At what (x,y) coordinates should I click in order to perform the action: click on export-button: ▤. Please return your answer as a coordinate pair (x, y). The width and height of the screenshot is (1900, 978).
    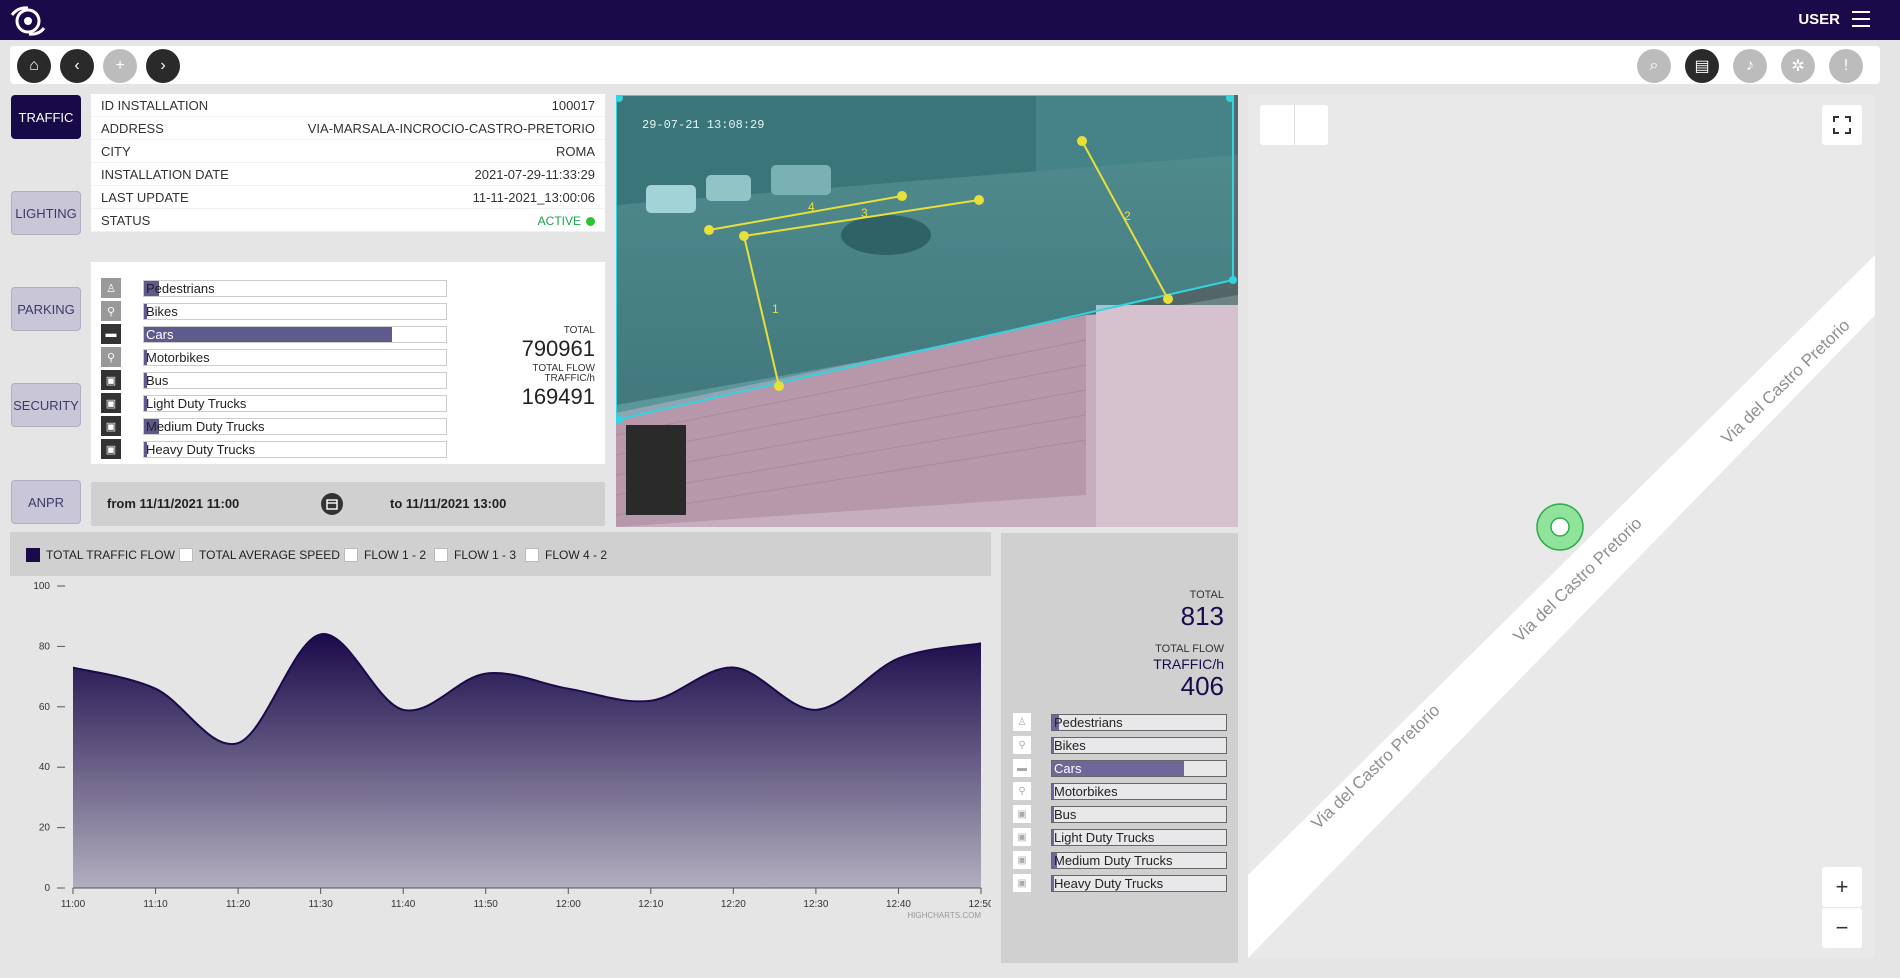
    Looking at the image, I should click on (1702, 66).